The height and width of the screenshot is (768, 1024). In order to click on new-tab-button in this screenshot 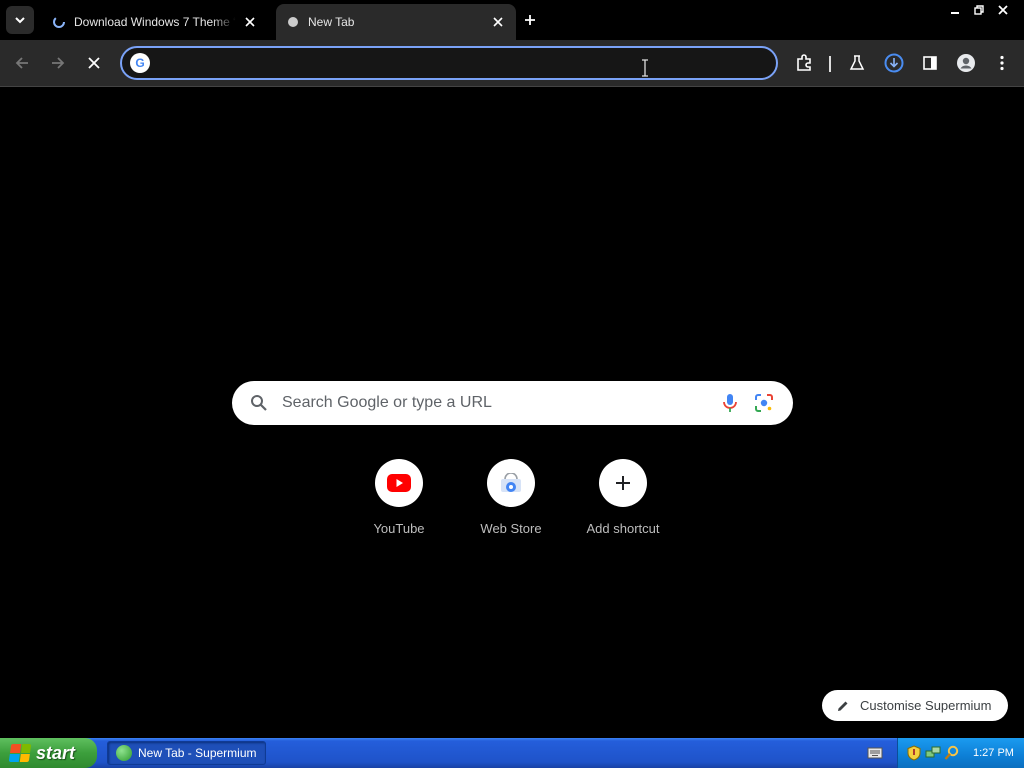, I will do `click(530, 20)`.